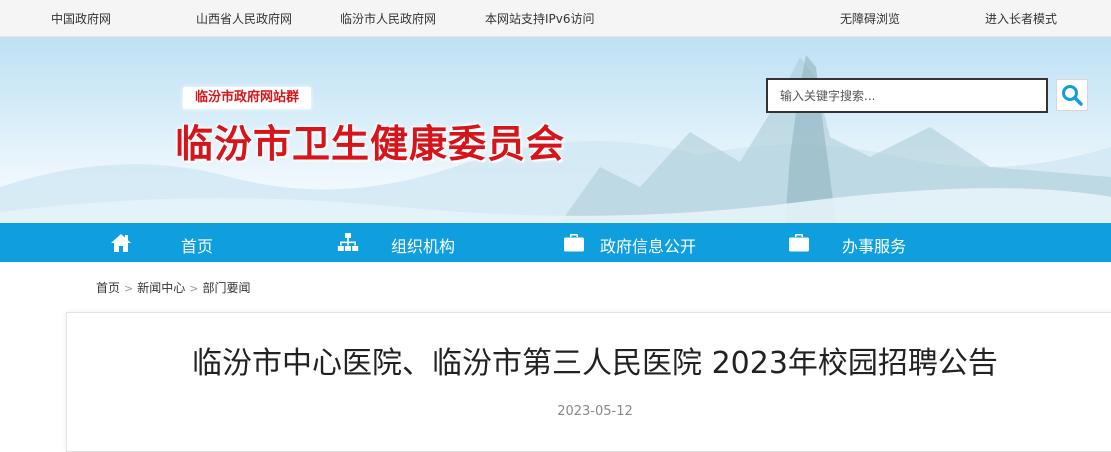 This screenshot has height=452, width=1111. I want to click on nav-item-label: 首页, so click(197, 246).